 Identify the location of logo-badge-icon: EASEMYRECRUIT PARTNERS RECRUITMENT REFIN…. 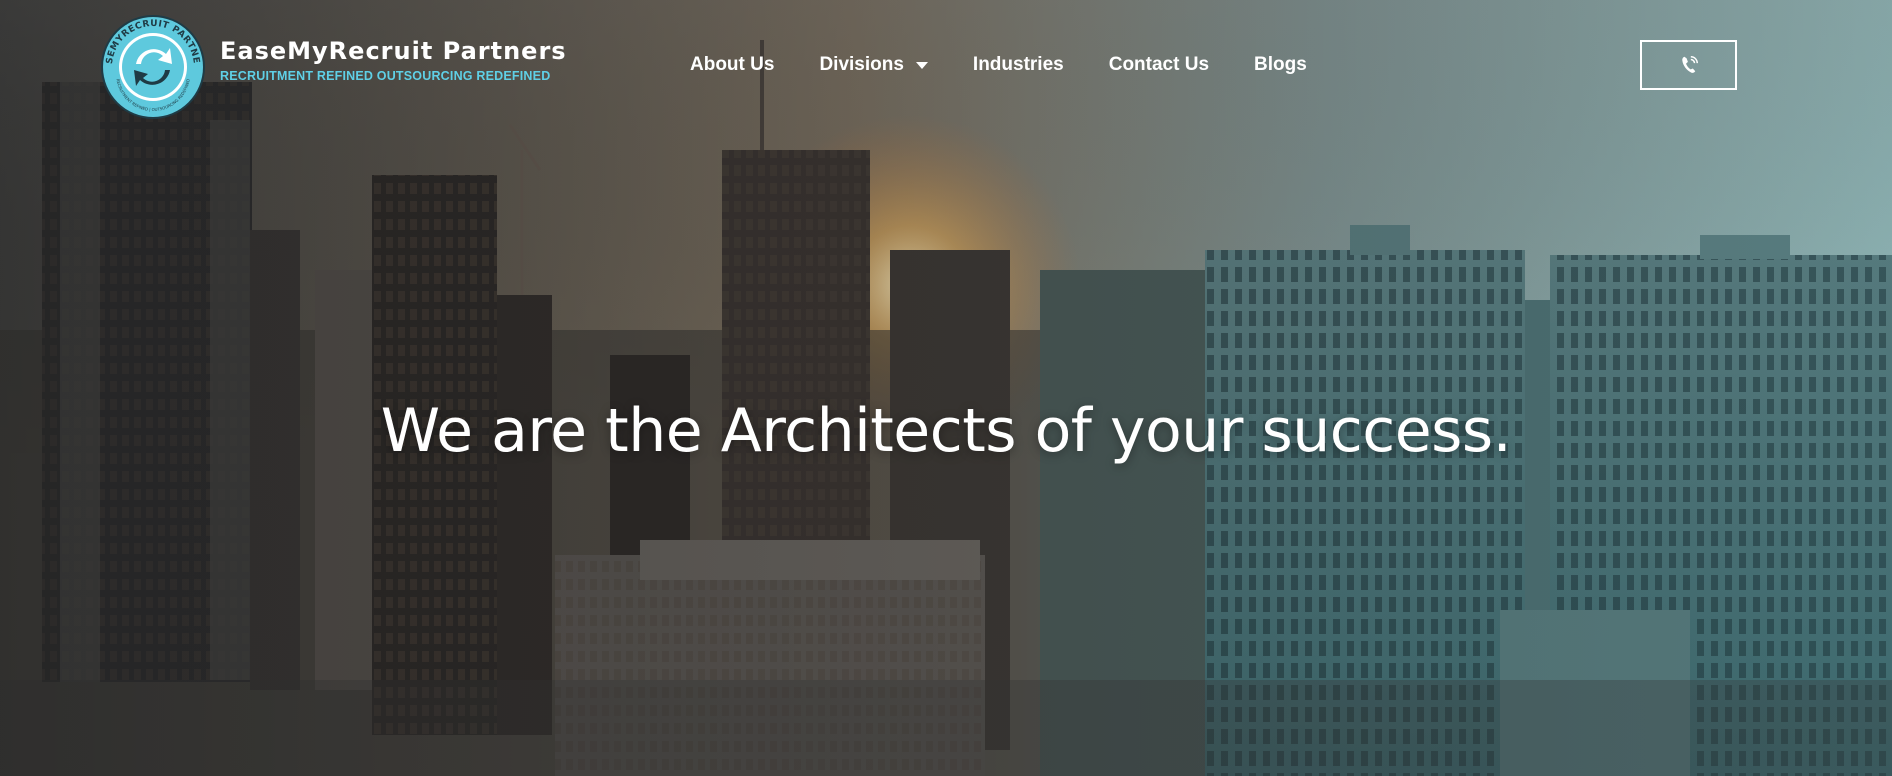
(152, 66).